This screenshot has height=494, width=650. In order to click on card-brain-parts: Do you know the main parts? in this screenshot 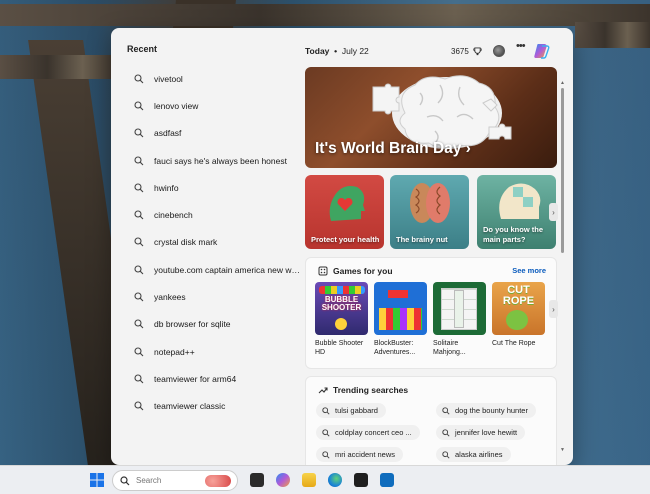, I will do `click(516, 212)`.